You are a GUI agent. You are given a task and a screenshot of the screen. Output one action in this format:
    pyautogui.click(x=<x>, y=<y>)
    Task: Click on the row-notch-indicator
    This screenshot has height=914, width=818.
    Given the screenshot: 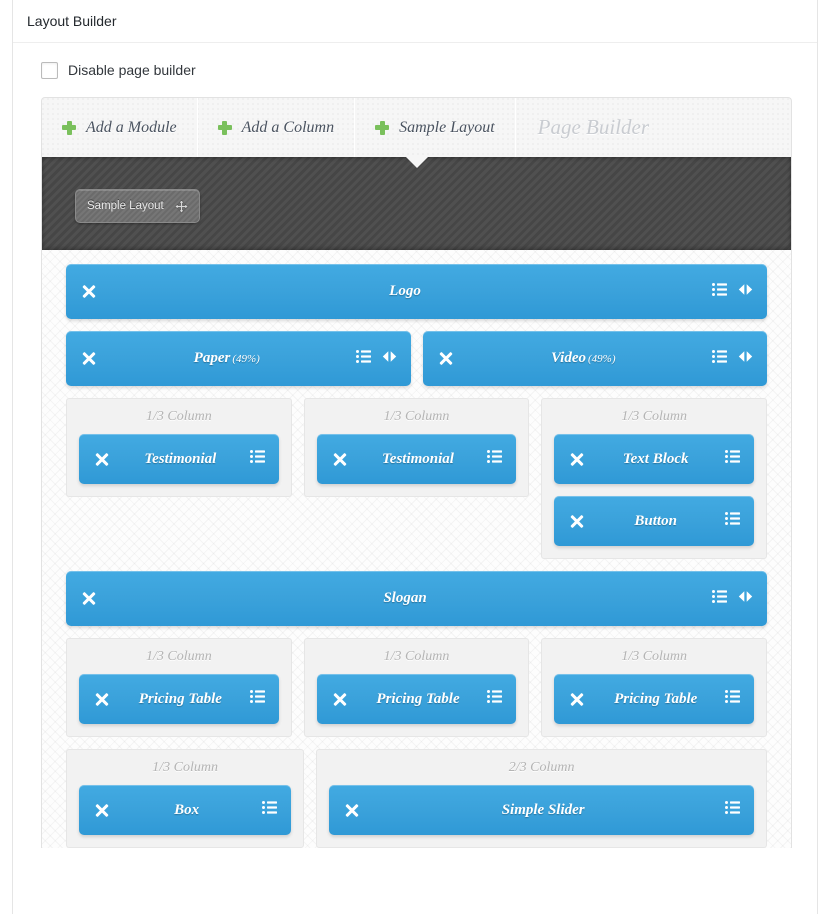 What is the action you would take?
    pyautogui.click(x=416, y=162)
    